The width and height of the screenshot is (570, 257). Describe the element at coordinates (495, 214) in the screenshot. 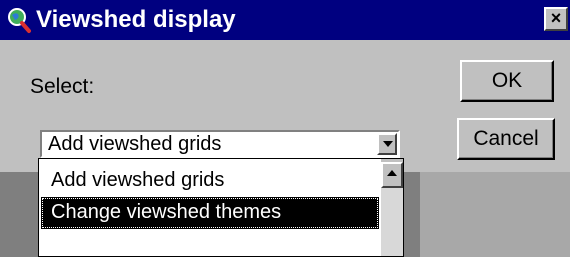

I see `background-panel-light` at that location.